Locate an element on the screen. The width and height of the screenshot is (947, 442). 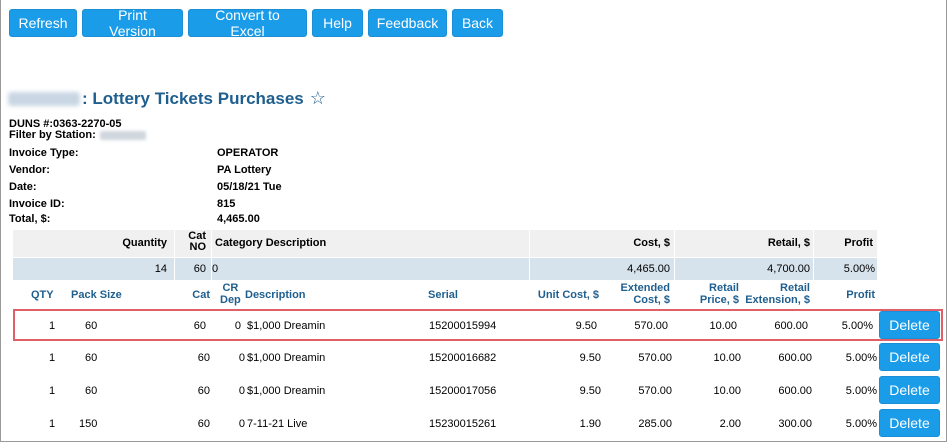
date-value: 05/18/21 Tue is located at coordinates (249, 187).